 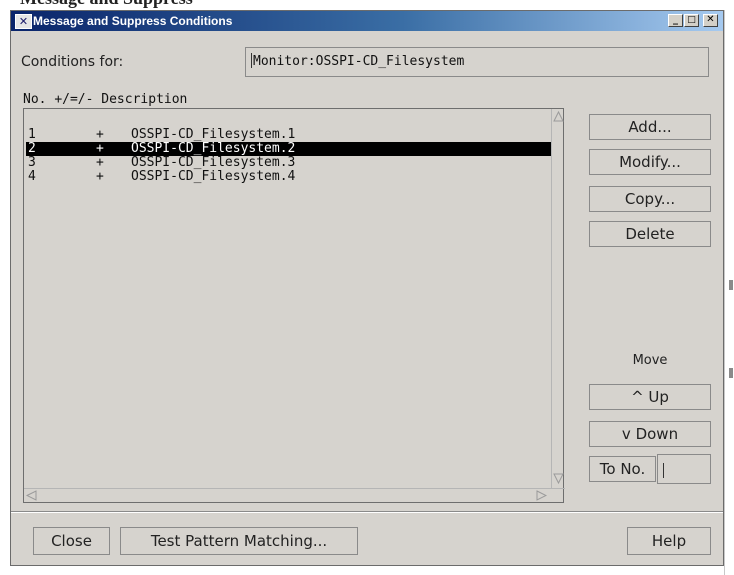 I want to click on row-no: 3, so click(x=32, y=162).